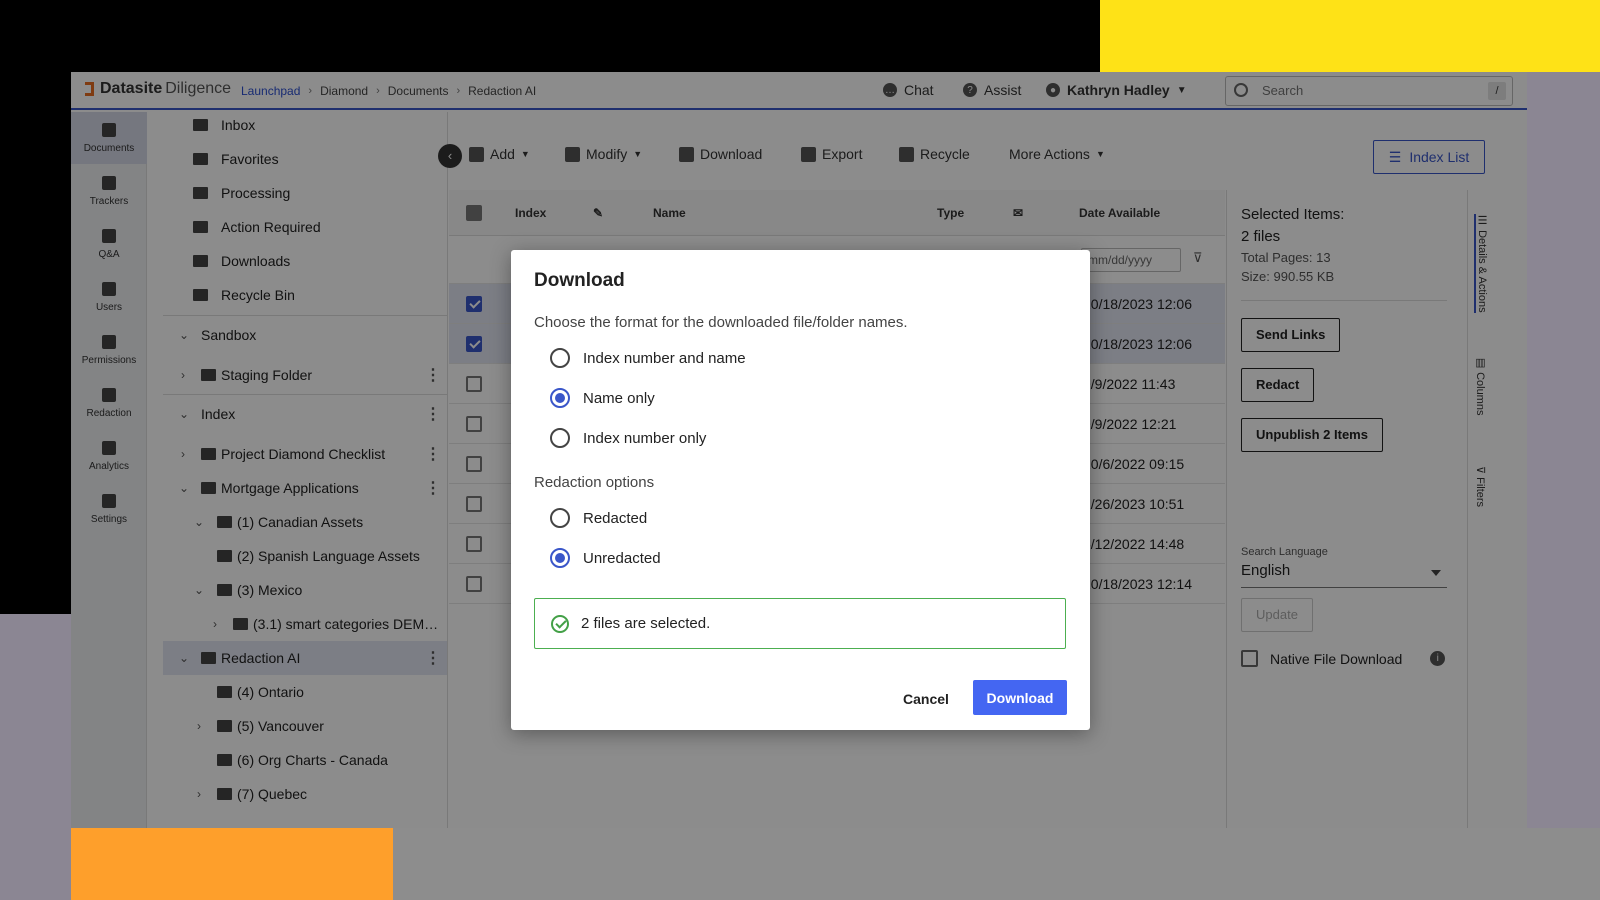 This screenshot has width=1600, height=900. I want to click on radio-unredacted: Unredacted, so click(605, 558).